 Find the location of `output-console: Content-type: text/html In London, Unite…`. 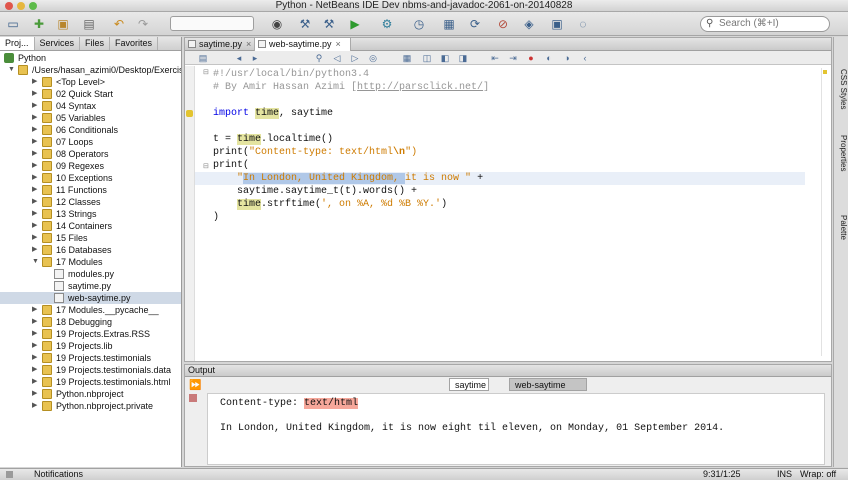

output-console: Content-type: text/html In London, Unite… is located at coordinates (516, 429).